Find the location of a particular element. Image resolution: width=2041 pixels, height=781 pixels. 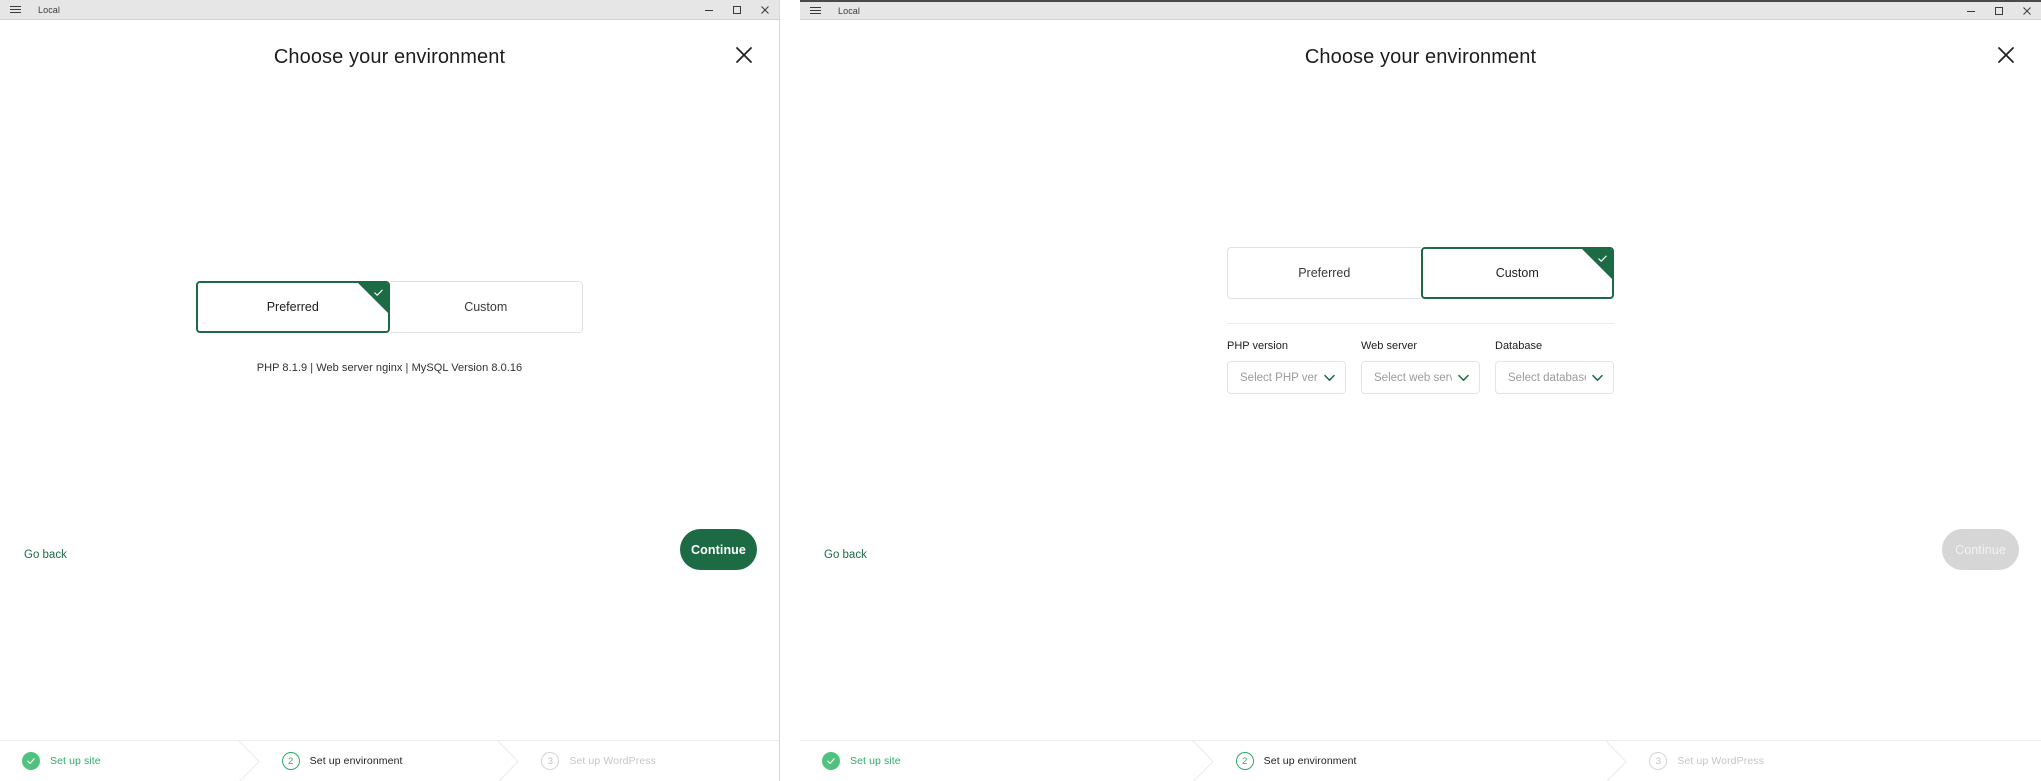

divider is located at coordinates (1420, 323).